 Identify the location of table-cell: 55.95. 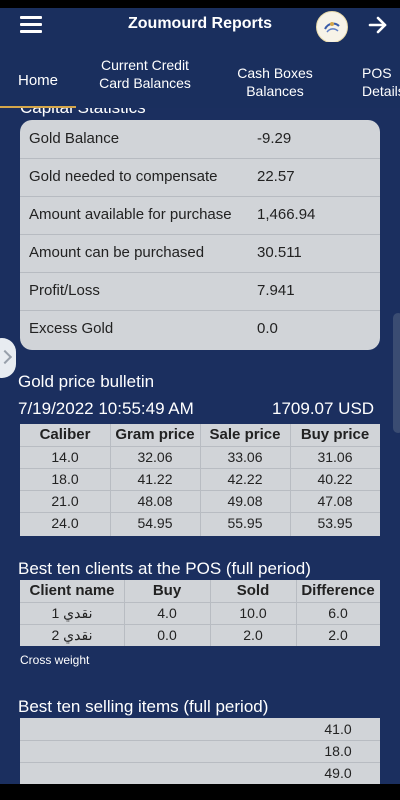
(245, 523).